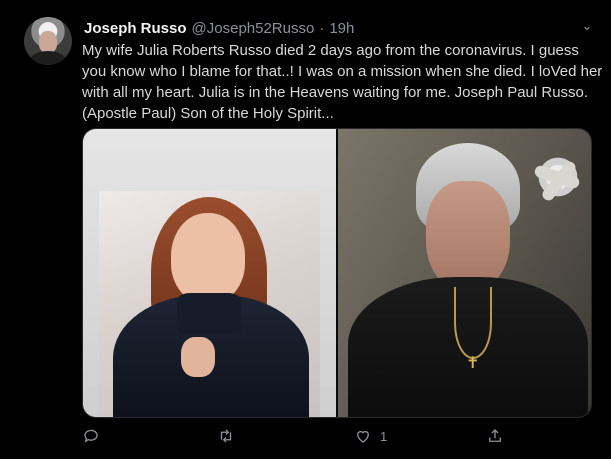 Image resolution: width=611 pixels, height=459 pixels. I want to click on hand-shape, so click(198, 357).